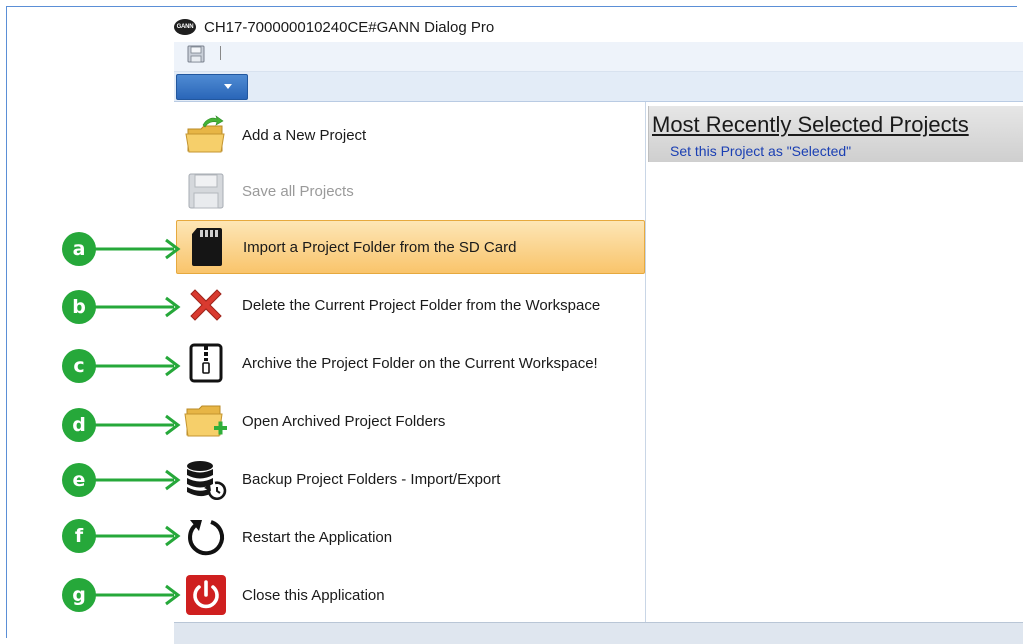 The image size is (1023, 644). Describe the element at coordinates (810, 124) in the screenshot. I see `recent-projects-title: Most Recently Selected Projects` at that location.